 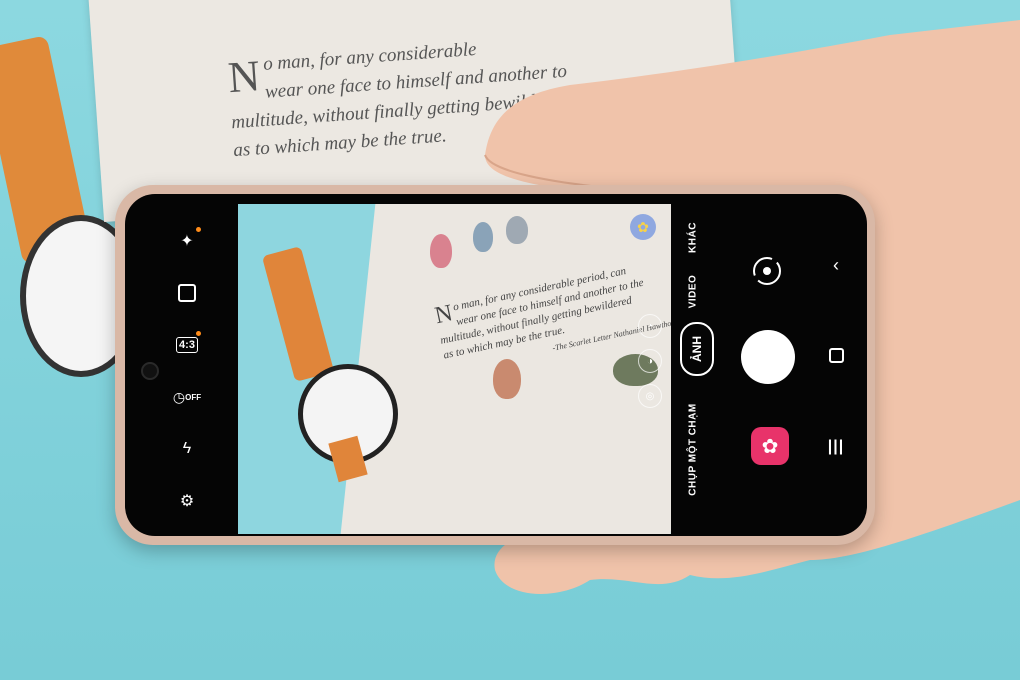 I want to click on timer-label: OFF, so click(x=193, y=397).